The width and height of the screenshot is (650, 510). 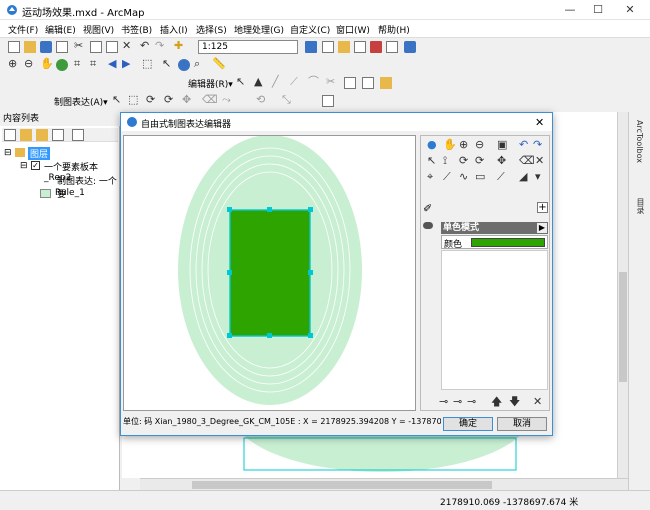 What do you see at coordinates (210, 100) in the screenshot?
I see `erase-rep-icon: ⌫` at bounding box center [210, 100].